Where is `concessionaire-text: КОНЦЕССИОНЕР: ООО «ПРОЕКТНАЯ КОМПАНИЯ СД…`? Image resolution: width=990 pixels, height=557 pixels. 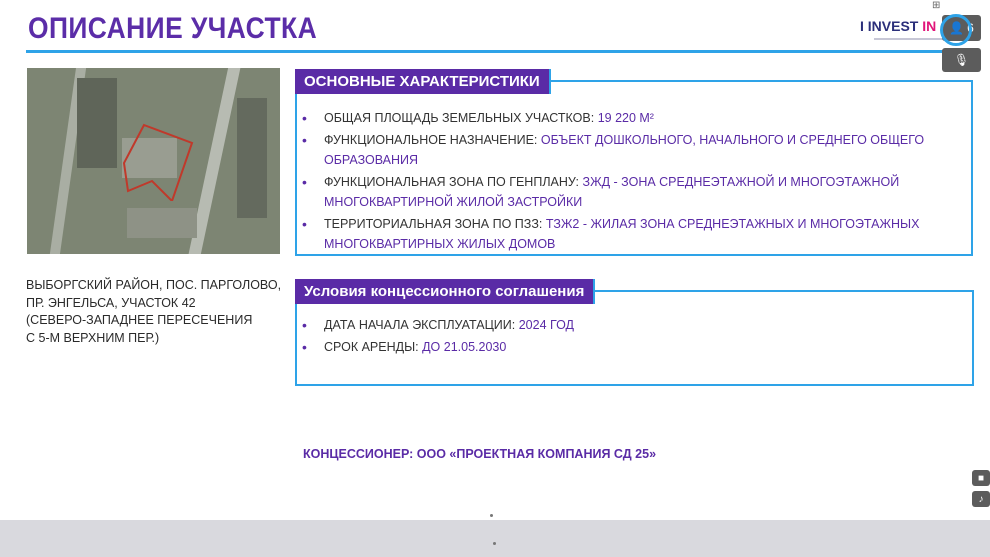
concessionaire-text: КОНЦЕССИОНЕР: ООО «ПРОЕКТНАЯ КОМПАНИЯ СД… is located at coordinates (480, 454).